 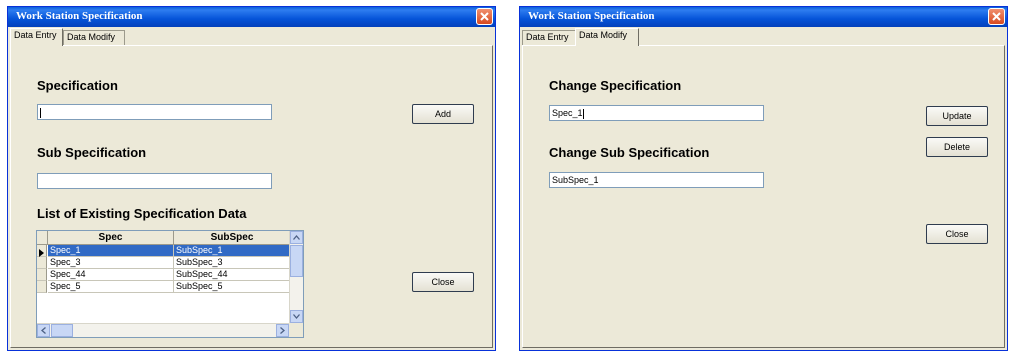 What do you see at coordinates (296, 330) in the screenshot?
I see `scrollbar-corner` at bounding box center [296, 330].